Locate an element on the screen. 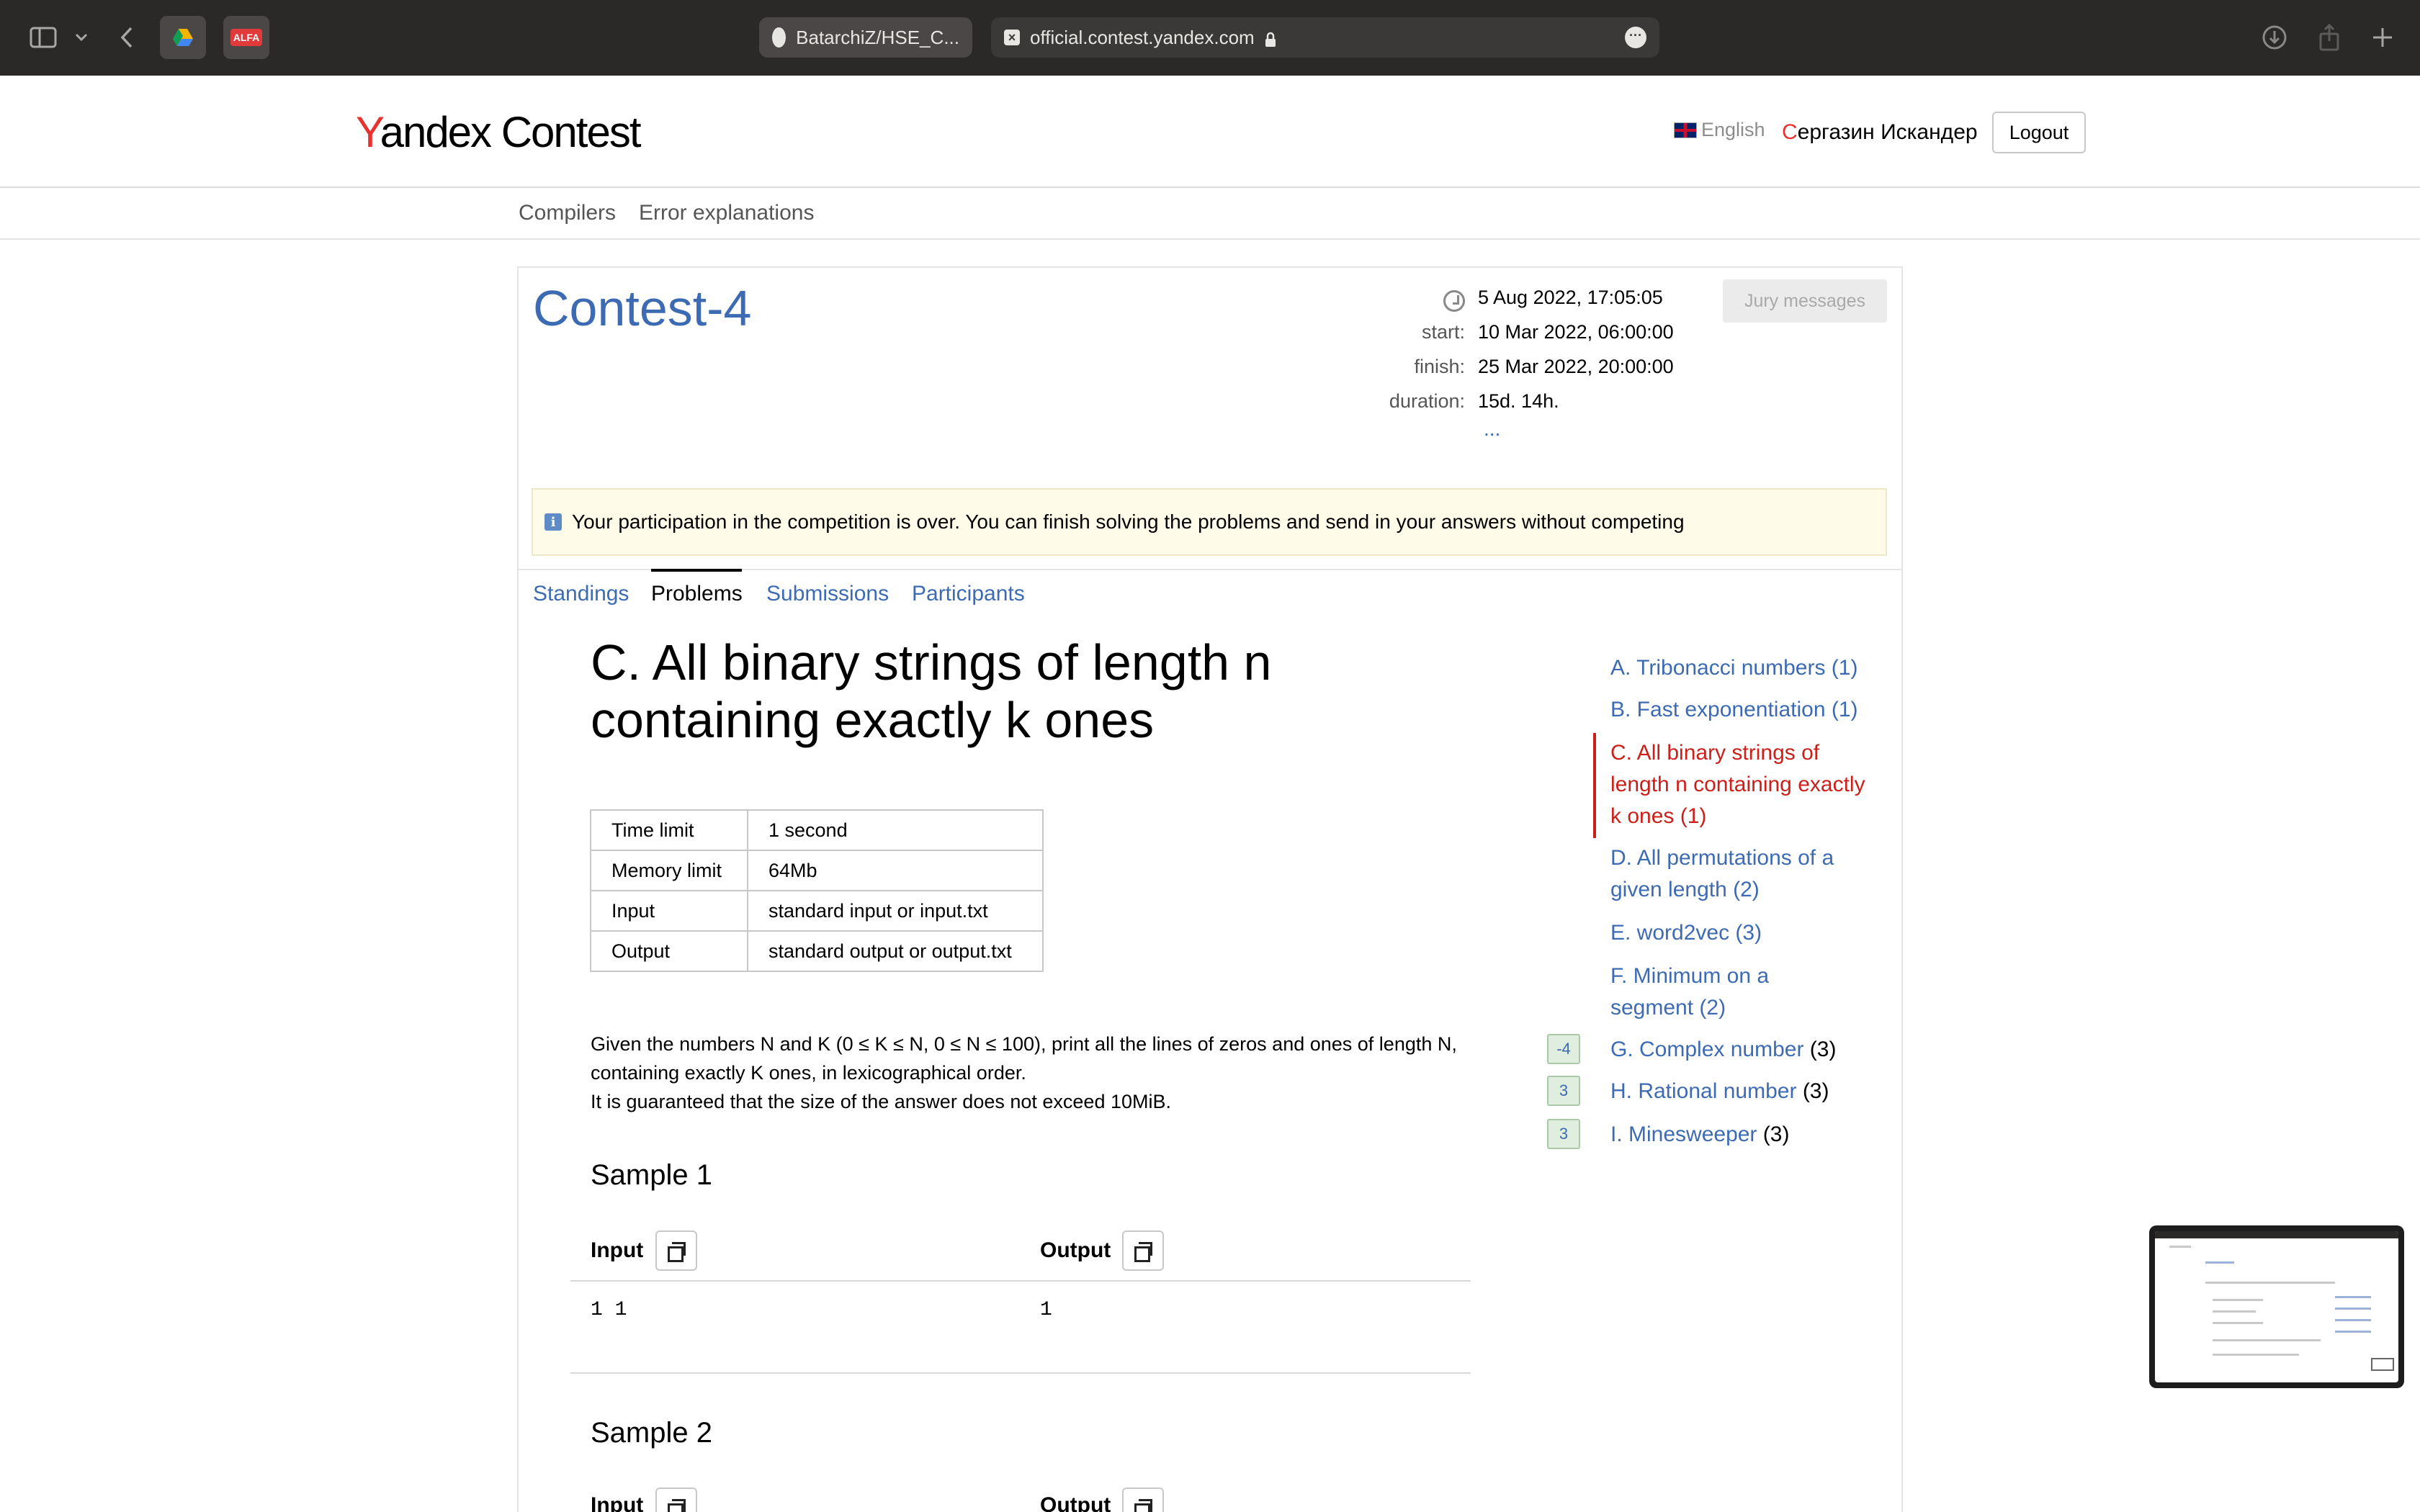  limit-key: Memory limit is located at coordinates (669, 870).